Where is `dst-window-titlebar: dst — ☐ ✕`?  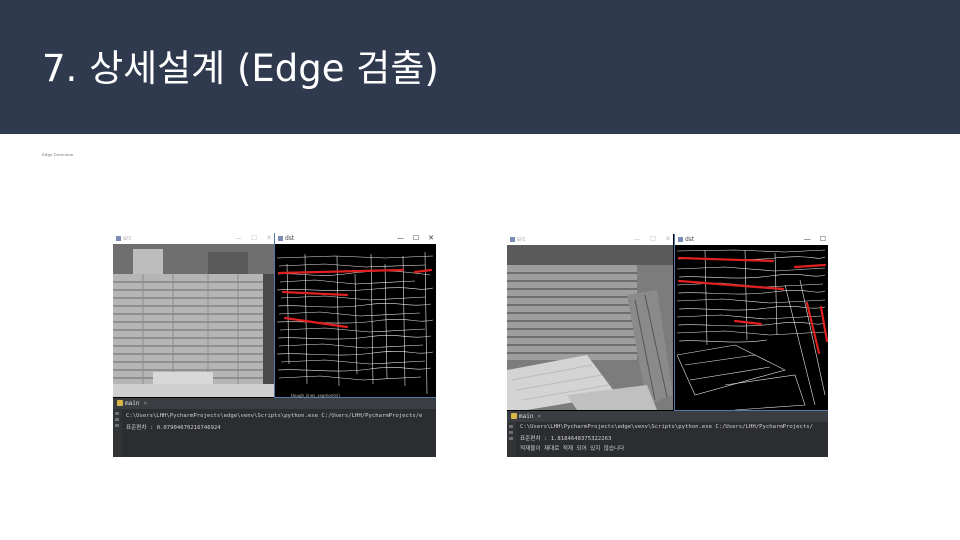
dst-window-titlebar: dst — ☐ ✕ is located at coordinates (355, 238).